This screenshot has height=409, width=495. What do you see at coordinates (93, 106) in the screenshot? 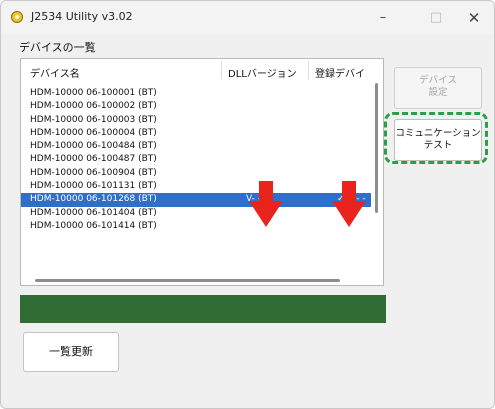
I see `device-name-cell: HDM-10000 06-100002 (BT)` at bounding box center [93, 106].